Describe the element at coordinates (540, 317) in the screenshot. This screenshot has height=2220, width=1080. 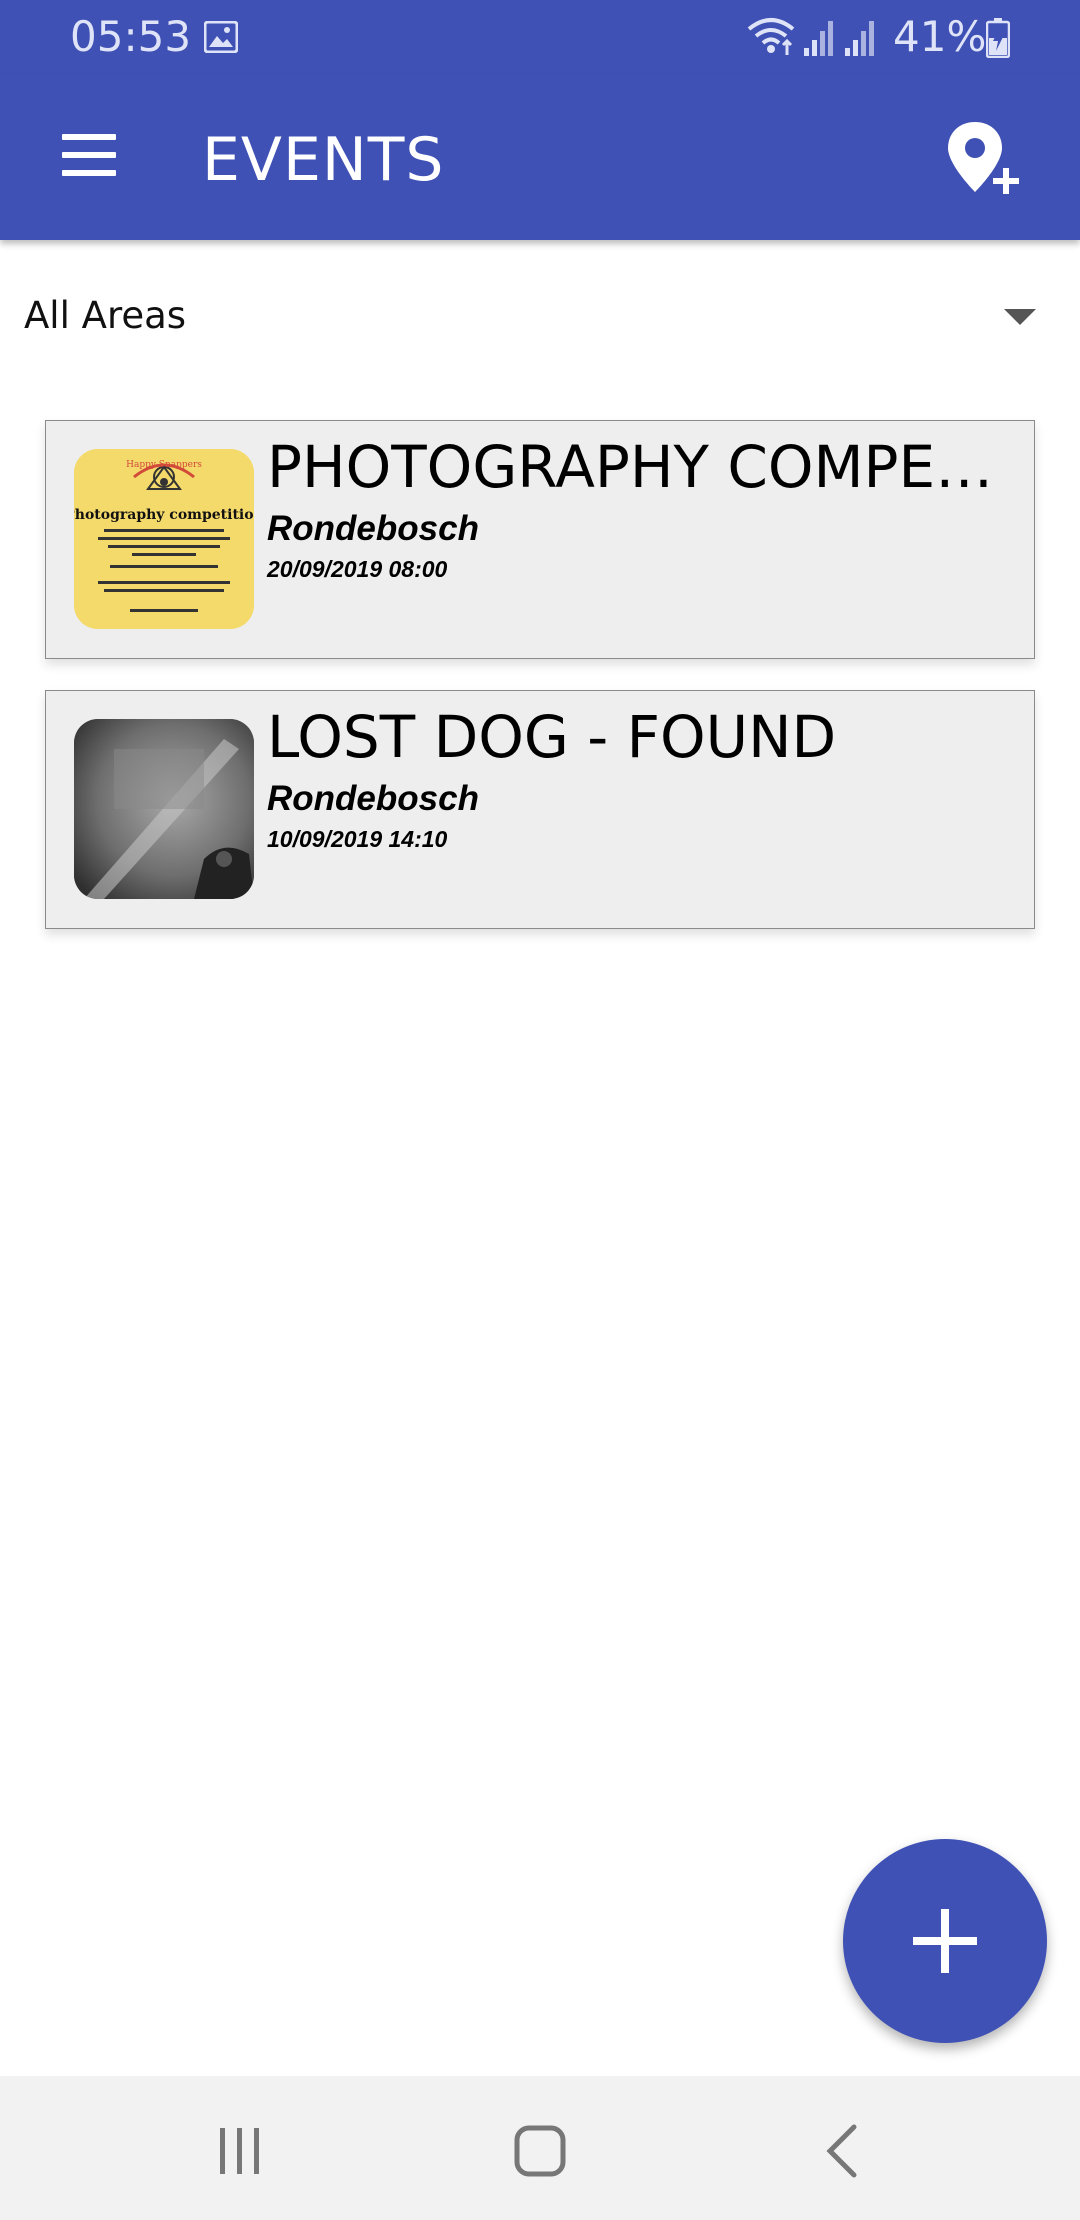
I see `area-filter-dropdown: All Areas` at that location.